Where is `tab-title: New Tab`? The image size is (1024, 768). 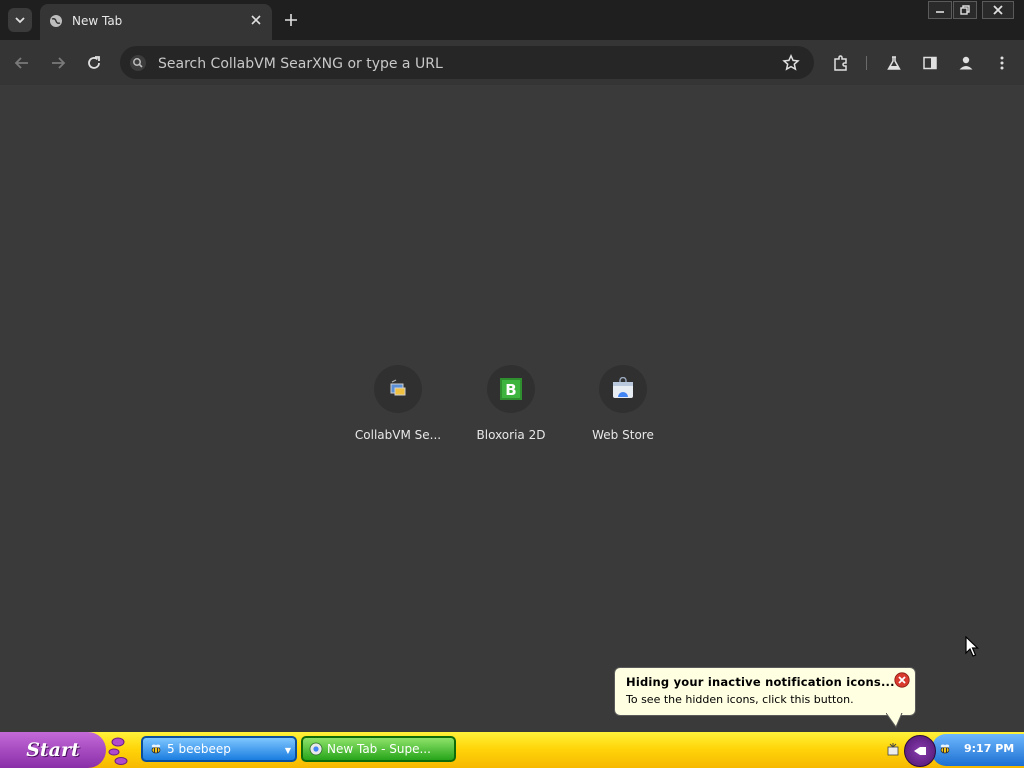
tab-title: New Tab is located at coordinates (97, 21).